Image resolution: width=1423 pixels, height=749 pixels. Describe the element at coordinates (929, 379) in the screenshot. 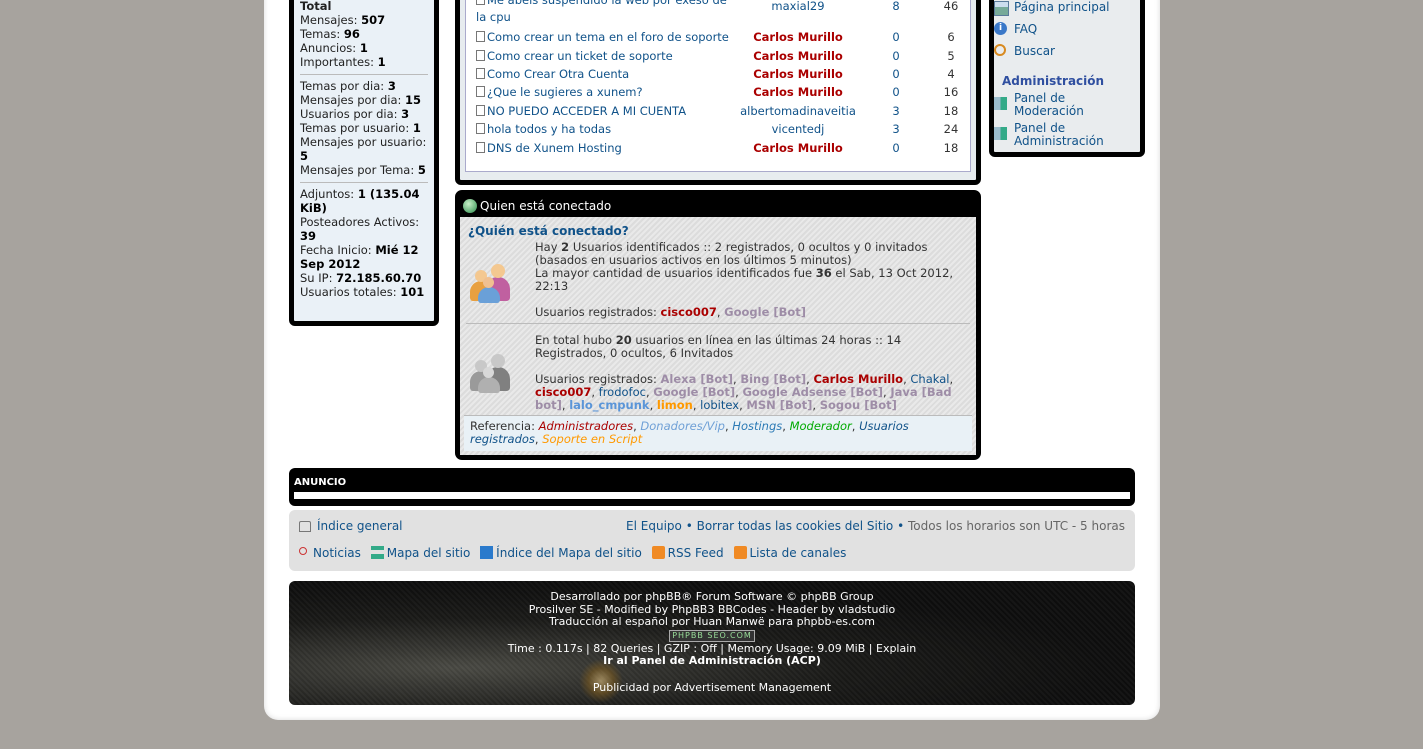

I see `user-link: Chakal` at that location.